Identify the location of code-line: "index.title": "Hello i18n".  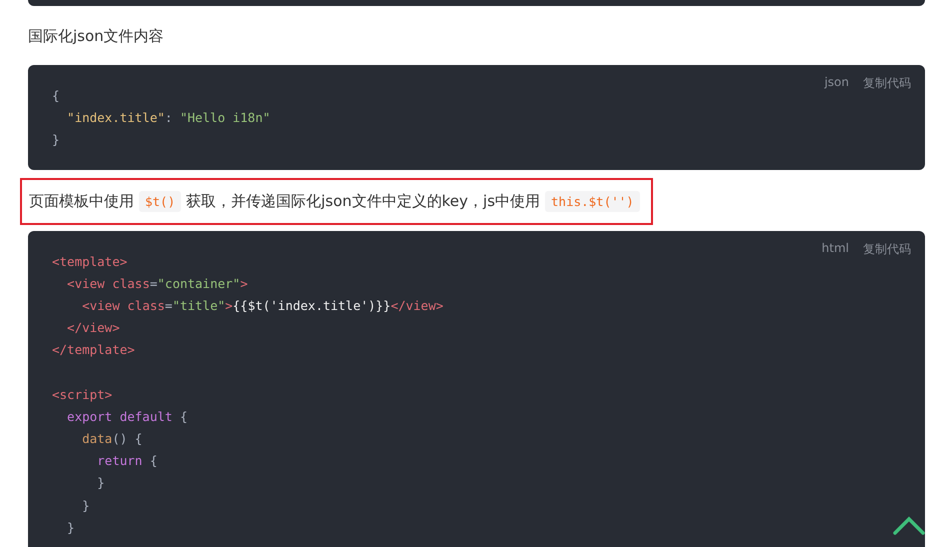
(168, 118).